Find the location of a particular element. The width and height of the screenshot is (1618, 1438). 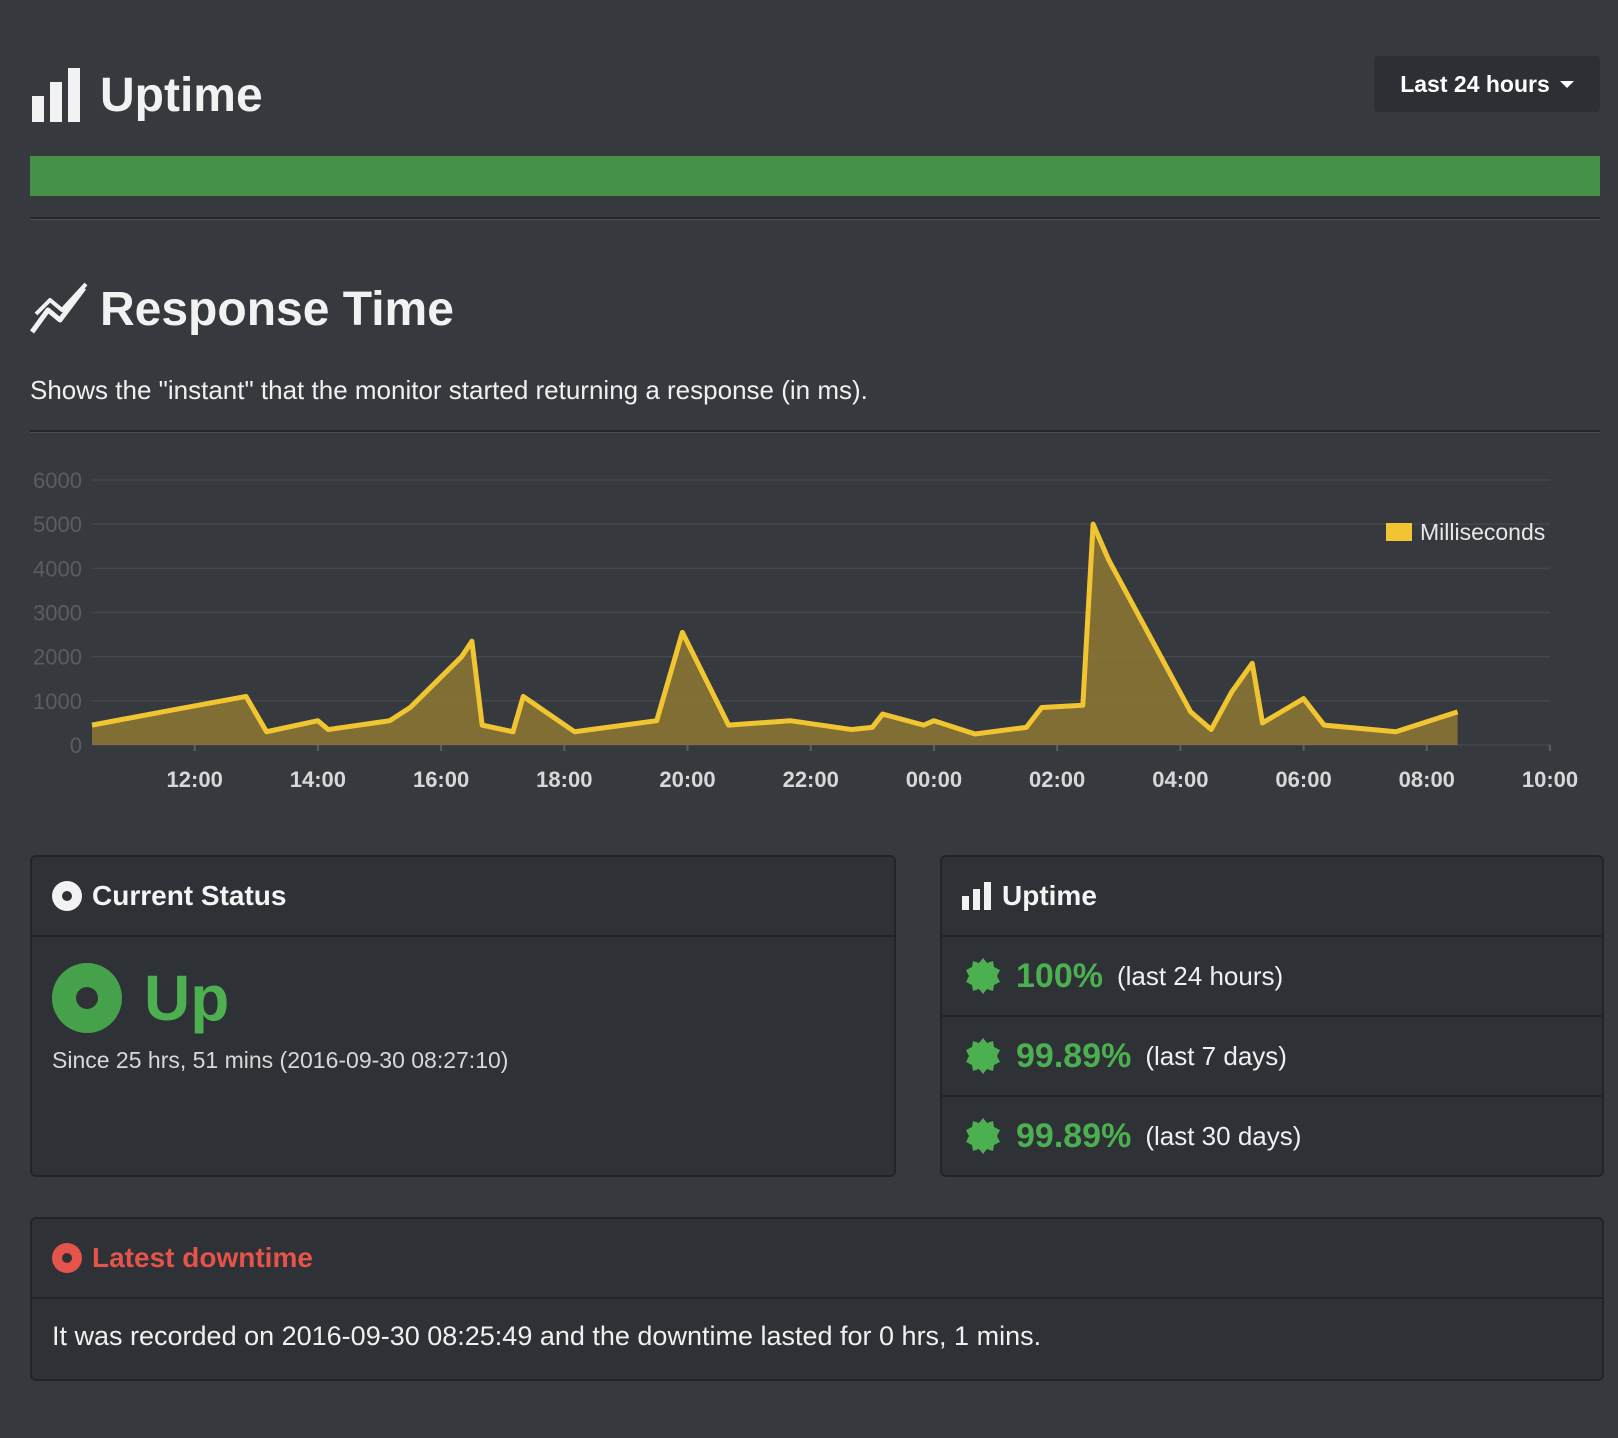

uptime-period: (last 30 days) is located at coordinates (1223, 1135).